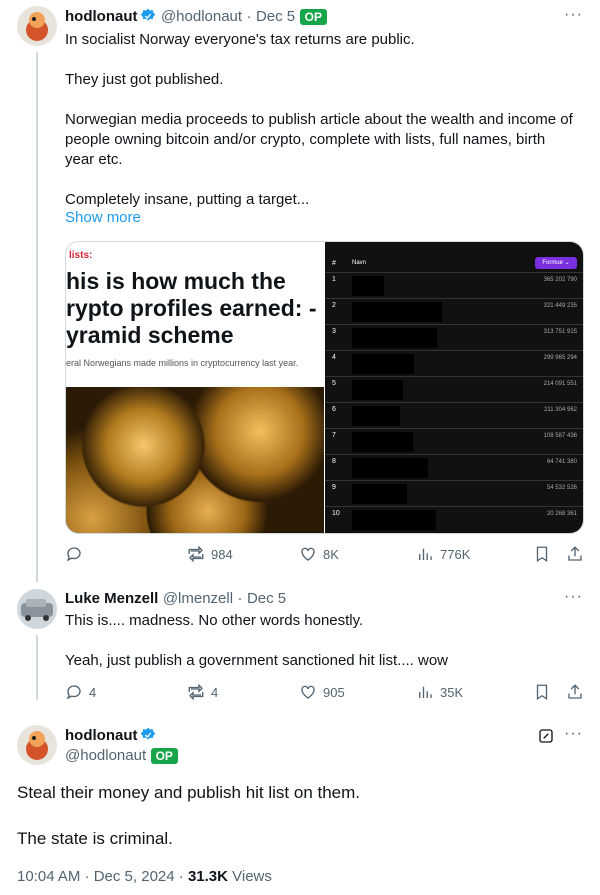 The width and height of the screenshot is (600, 895). I want to click on list-row: 8 64 741 380, so click(454, 467).